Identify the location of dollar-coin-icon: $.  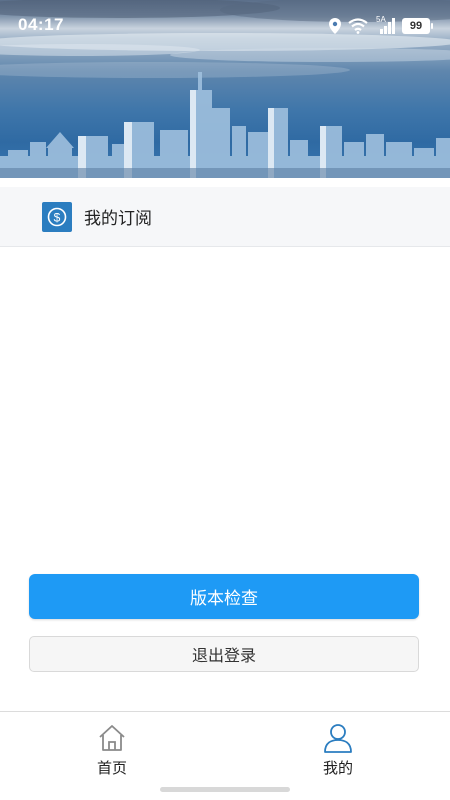
(57, 216).